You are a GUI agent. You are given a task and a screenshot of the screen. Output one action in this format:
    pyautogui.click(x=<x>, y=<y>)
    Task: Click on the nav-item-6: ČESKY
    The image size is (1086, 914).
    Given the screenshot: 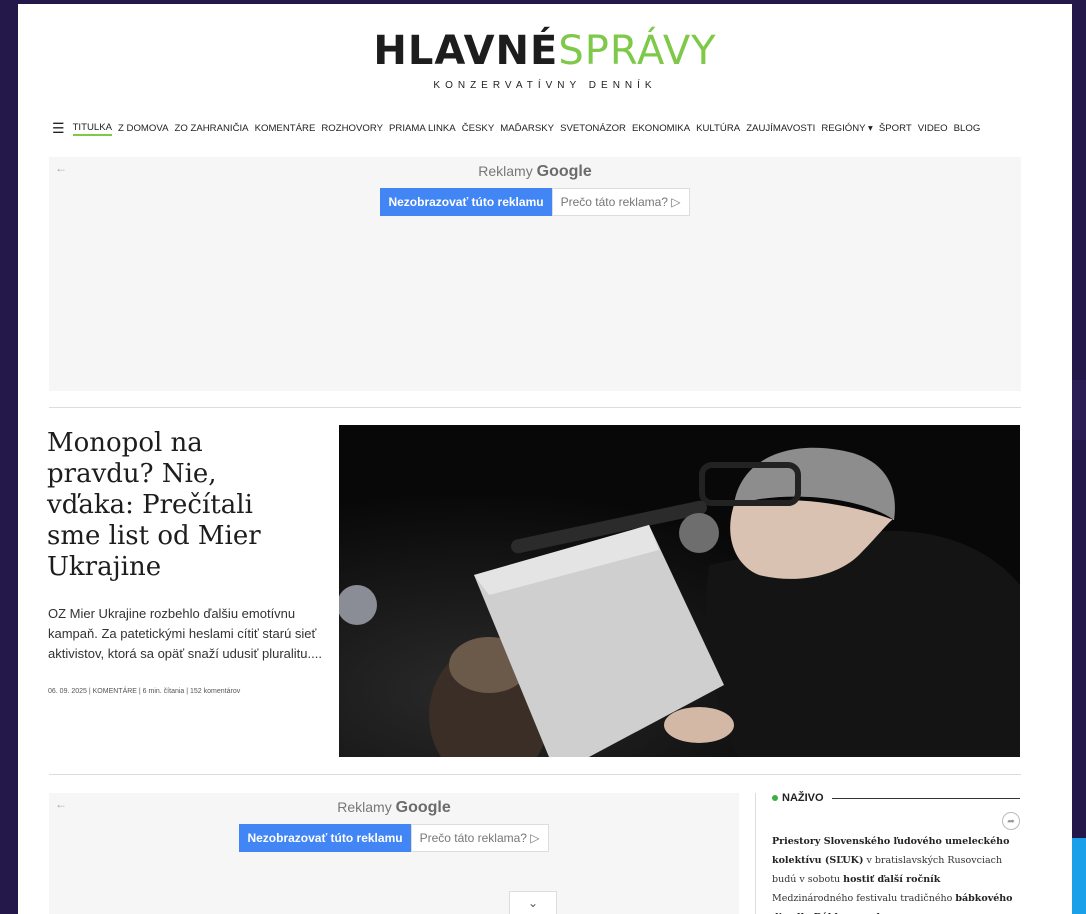 What is the action you would take?
    pyautogui.click(x=478, y=128)
    